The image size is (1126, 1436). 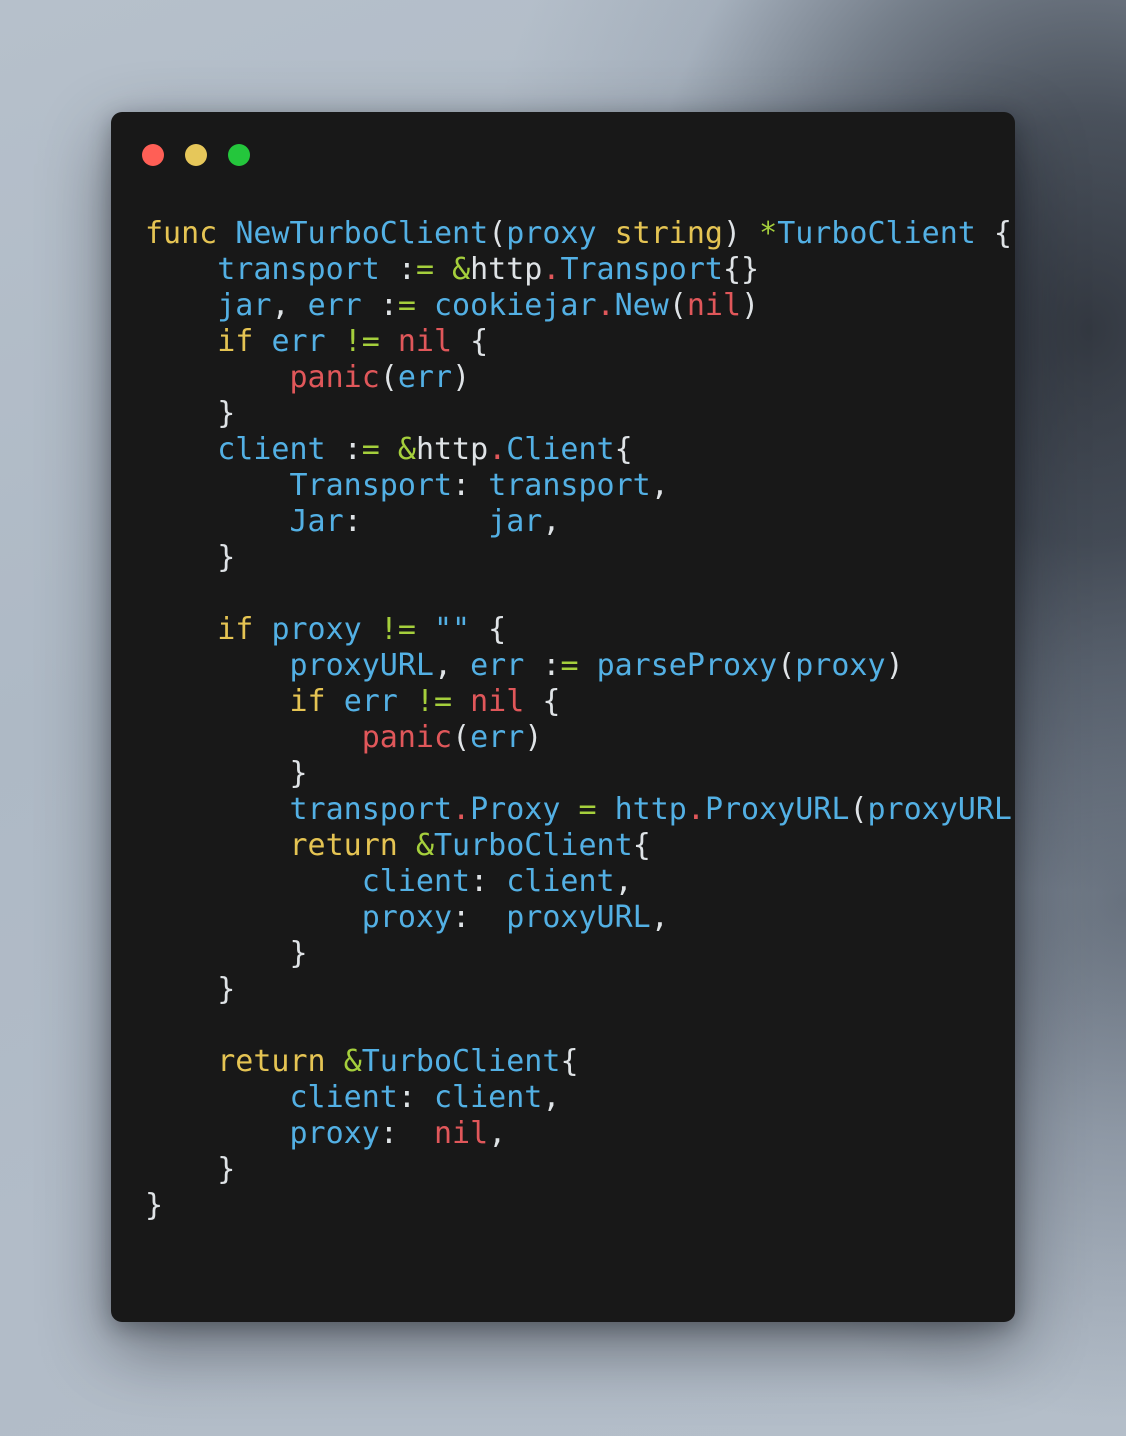 I want to click on code-token: if, so click(x=307, y=701).